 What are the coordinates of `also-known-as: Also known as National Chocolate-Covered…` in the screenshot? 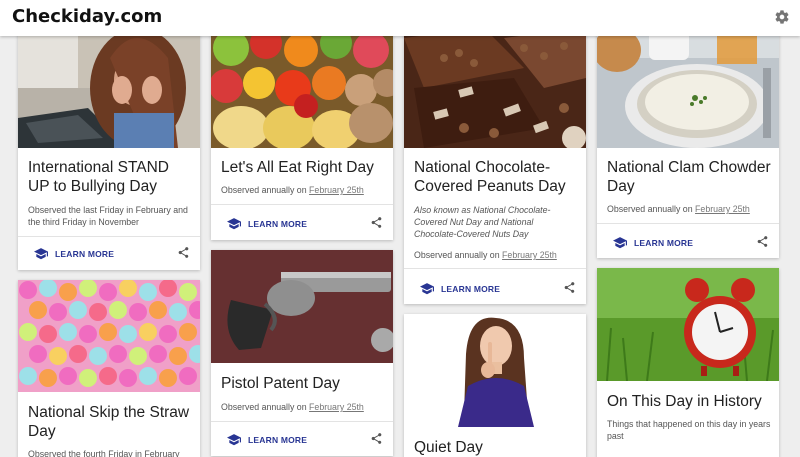 It's located at (482, 222).